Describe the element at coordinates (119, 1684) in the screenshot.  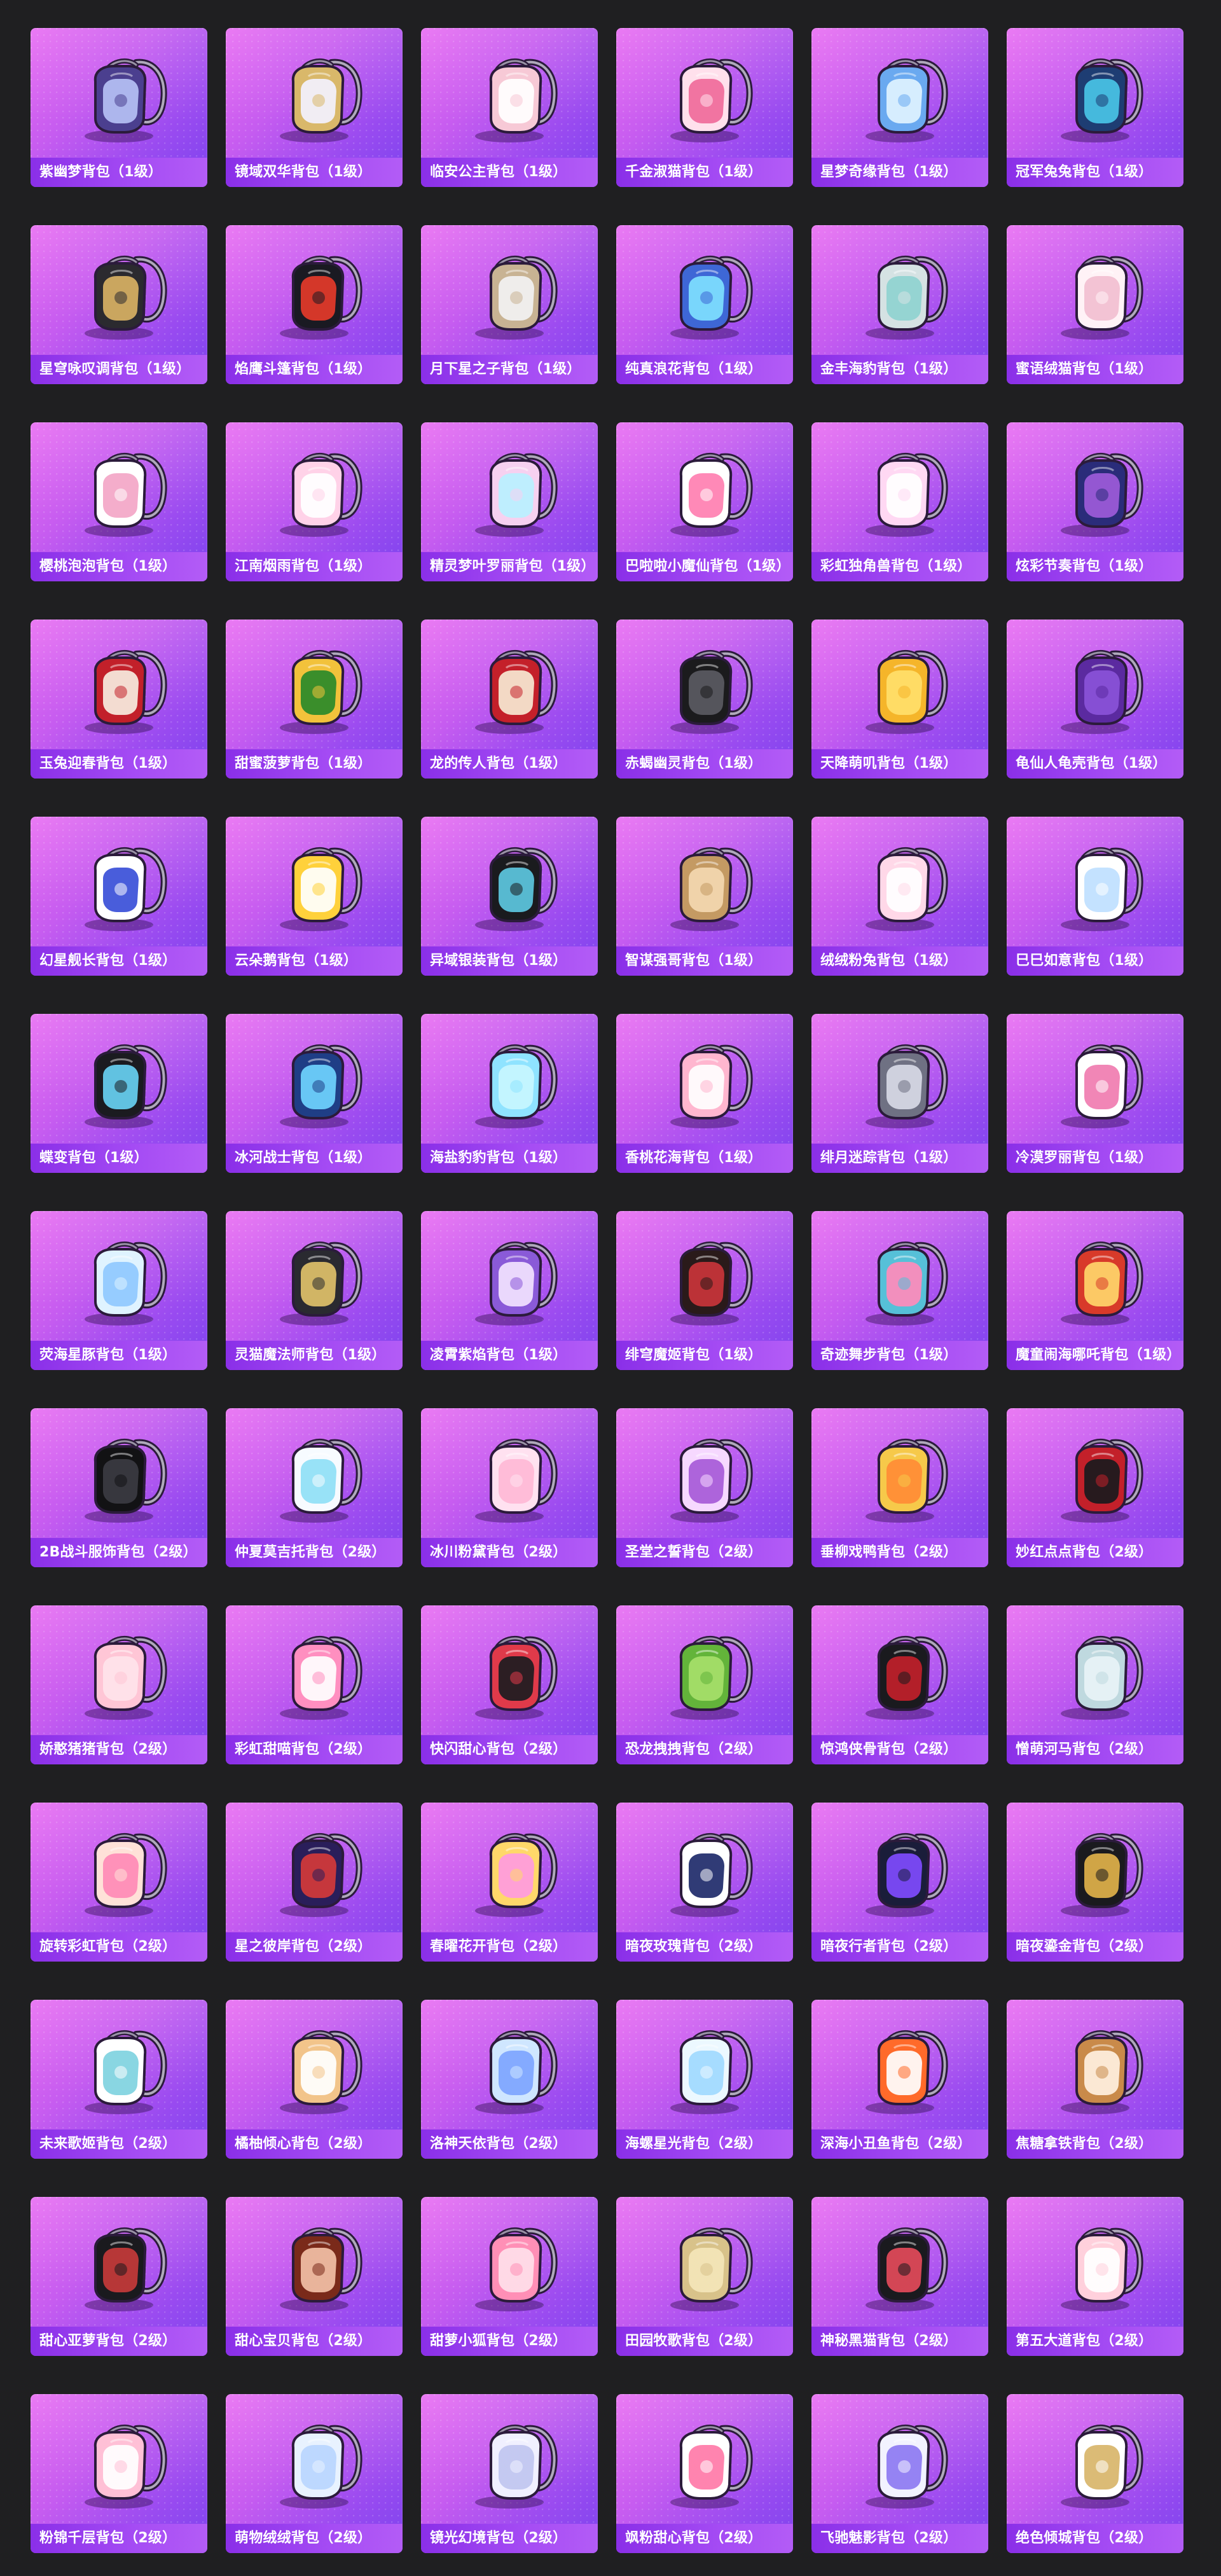
I see `backpack-card: 娇憨猪猪背包（2级）` at that location.